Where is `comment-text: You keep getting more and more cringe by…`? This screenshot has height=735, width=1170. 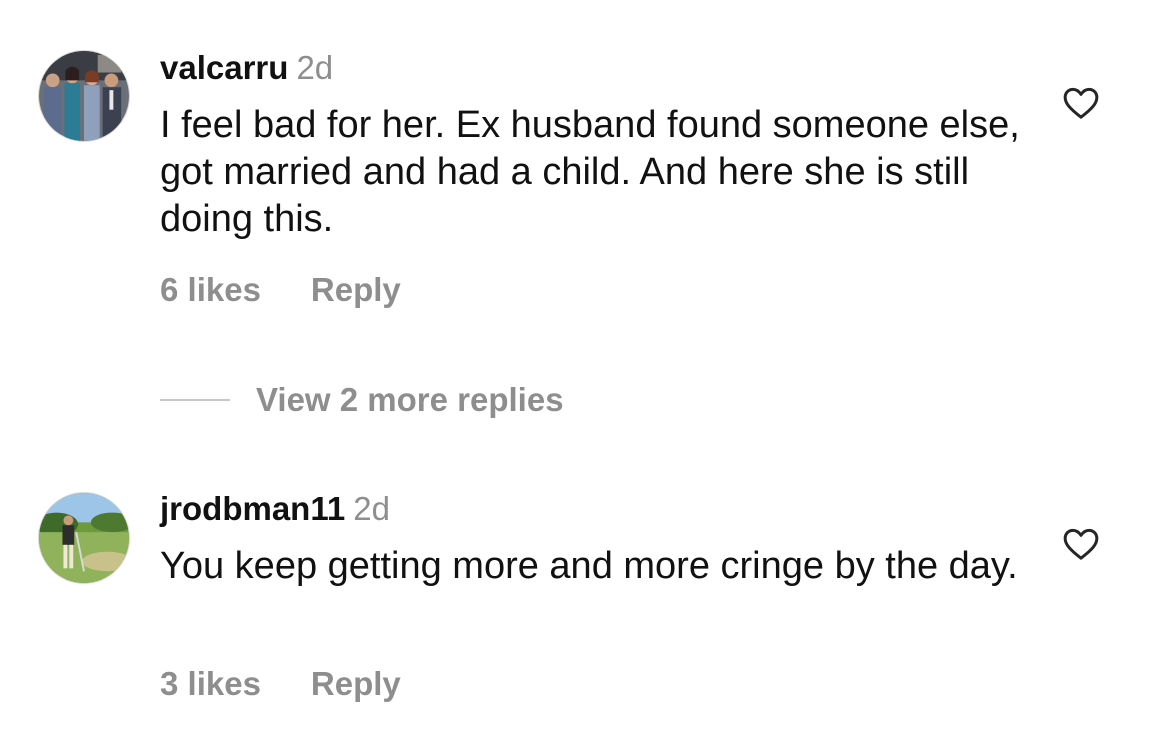
comment-text: You keep getting more and more cringe by… is located at coordinates (589, 566).